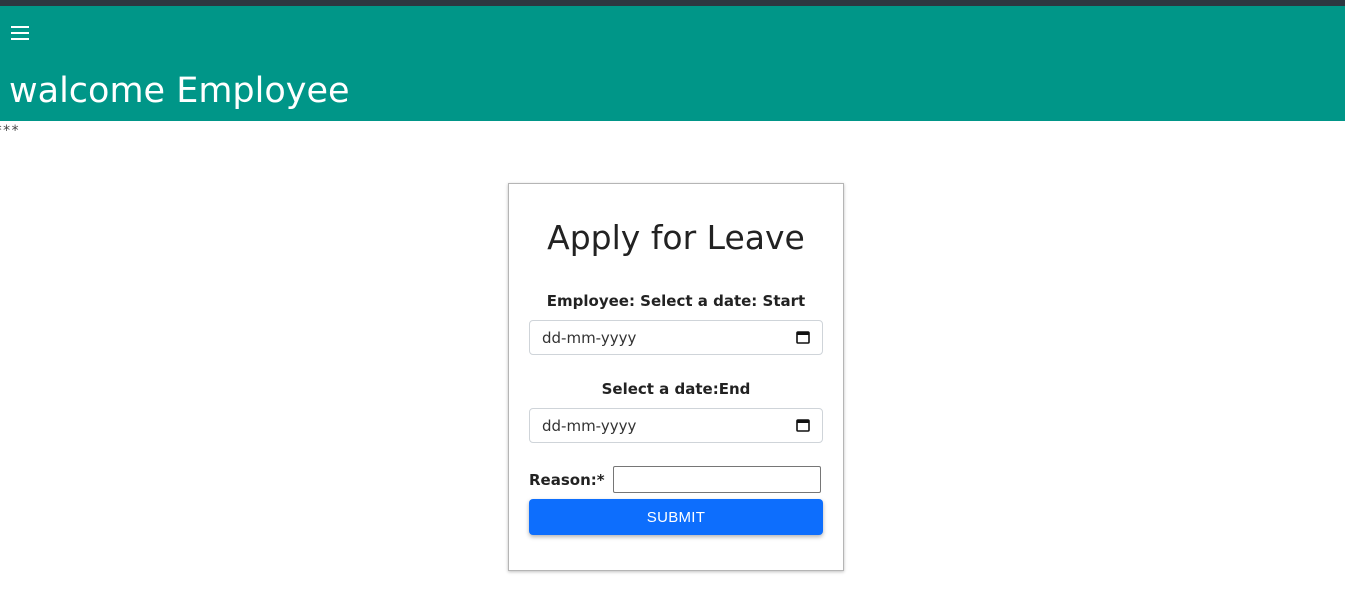 Image resolution: width=1345 pixels, height=600 pixels. What do you see at coordinates (589, 426) in the screenshot?
I see `end-date-placeholder: dd-mm-yyyy` at bounding box center [589, 426].